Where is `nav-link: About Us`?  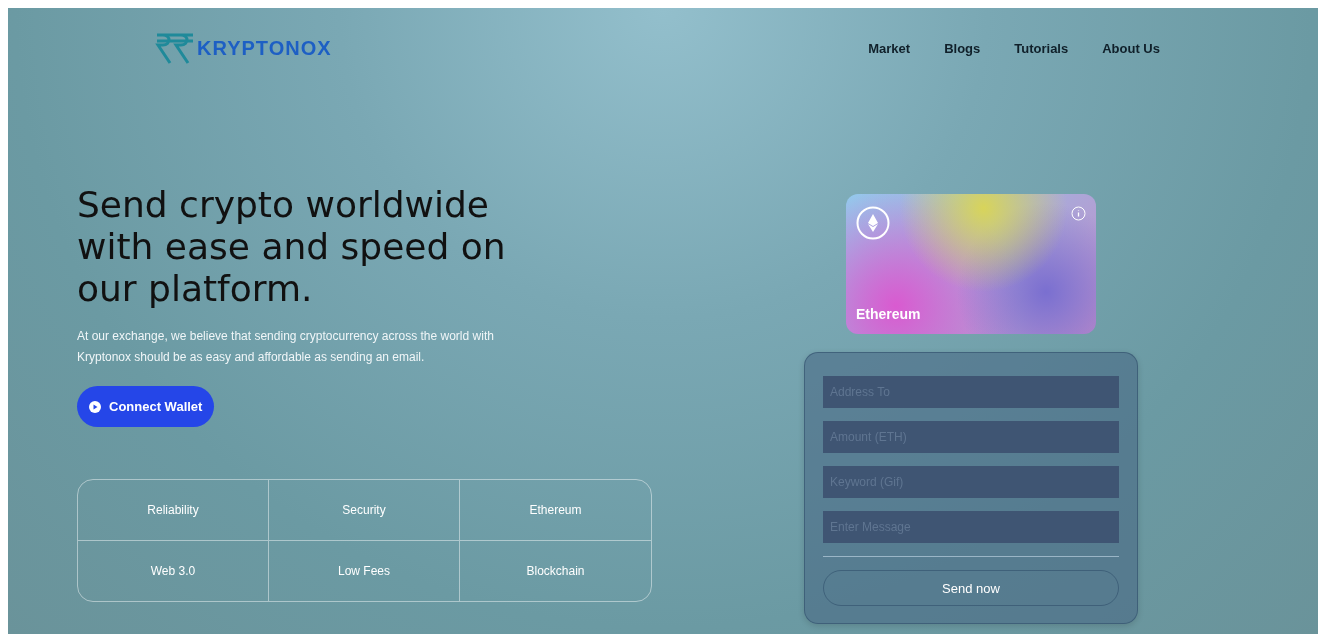 nav-link: About Us is located at coordinates (1131, 48).